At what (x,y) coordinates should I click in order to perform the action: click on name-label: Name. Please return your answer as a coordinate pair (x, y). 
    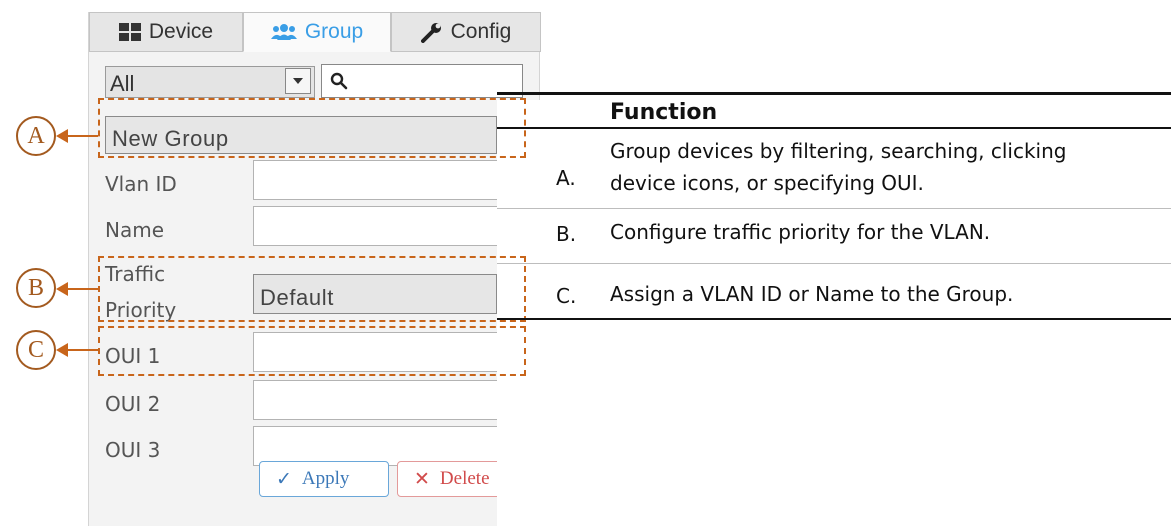
    Looking at the image, I should click on (135, 230).